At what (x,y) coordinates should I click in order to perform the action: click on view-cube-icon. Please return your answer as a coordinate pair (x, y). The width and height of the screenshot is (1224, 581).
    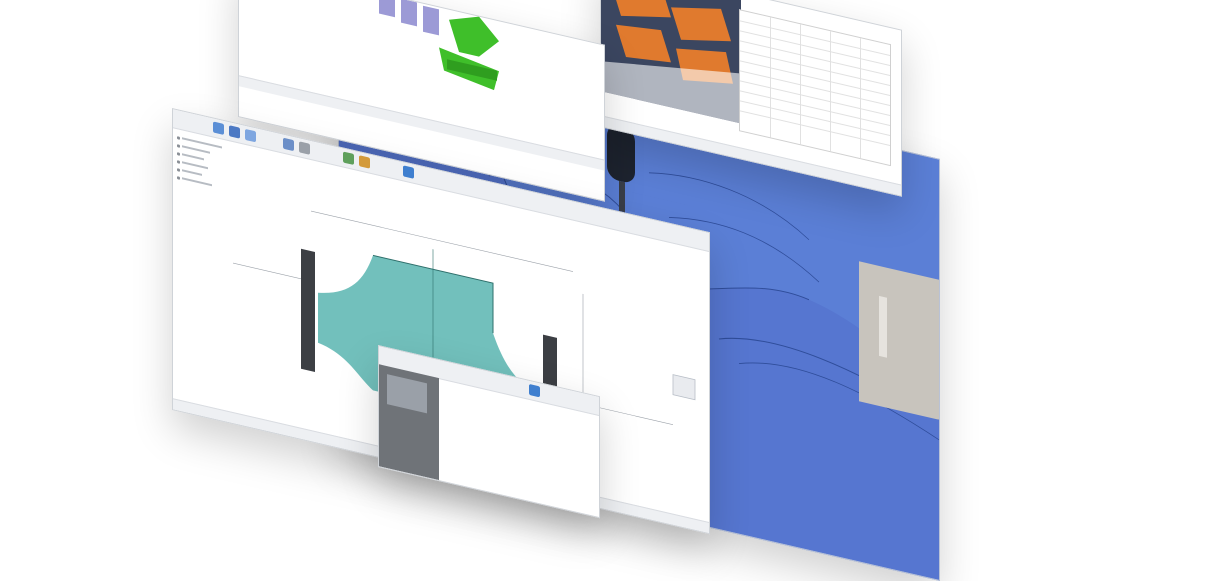
    Looking at the image, I should click on (684, 387).